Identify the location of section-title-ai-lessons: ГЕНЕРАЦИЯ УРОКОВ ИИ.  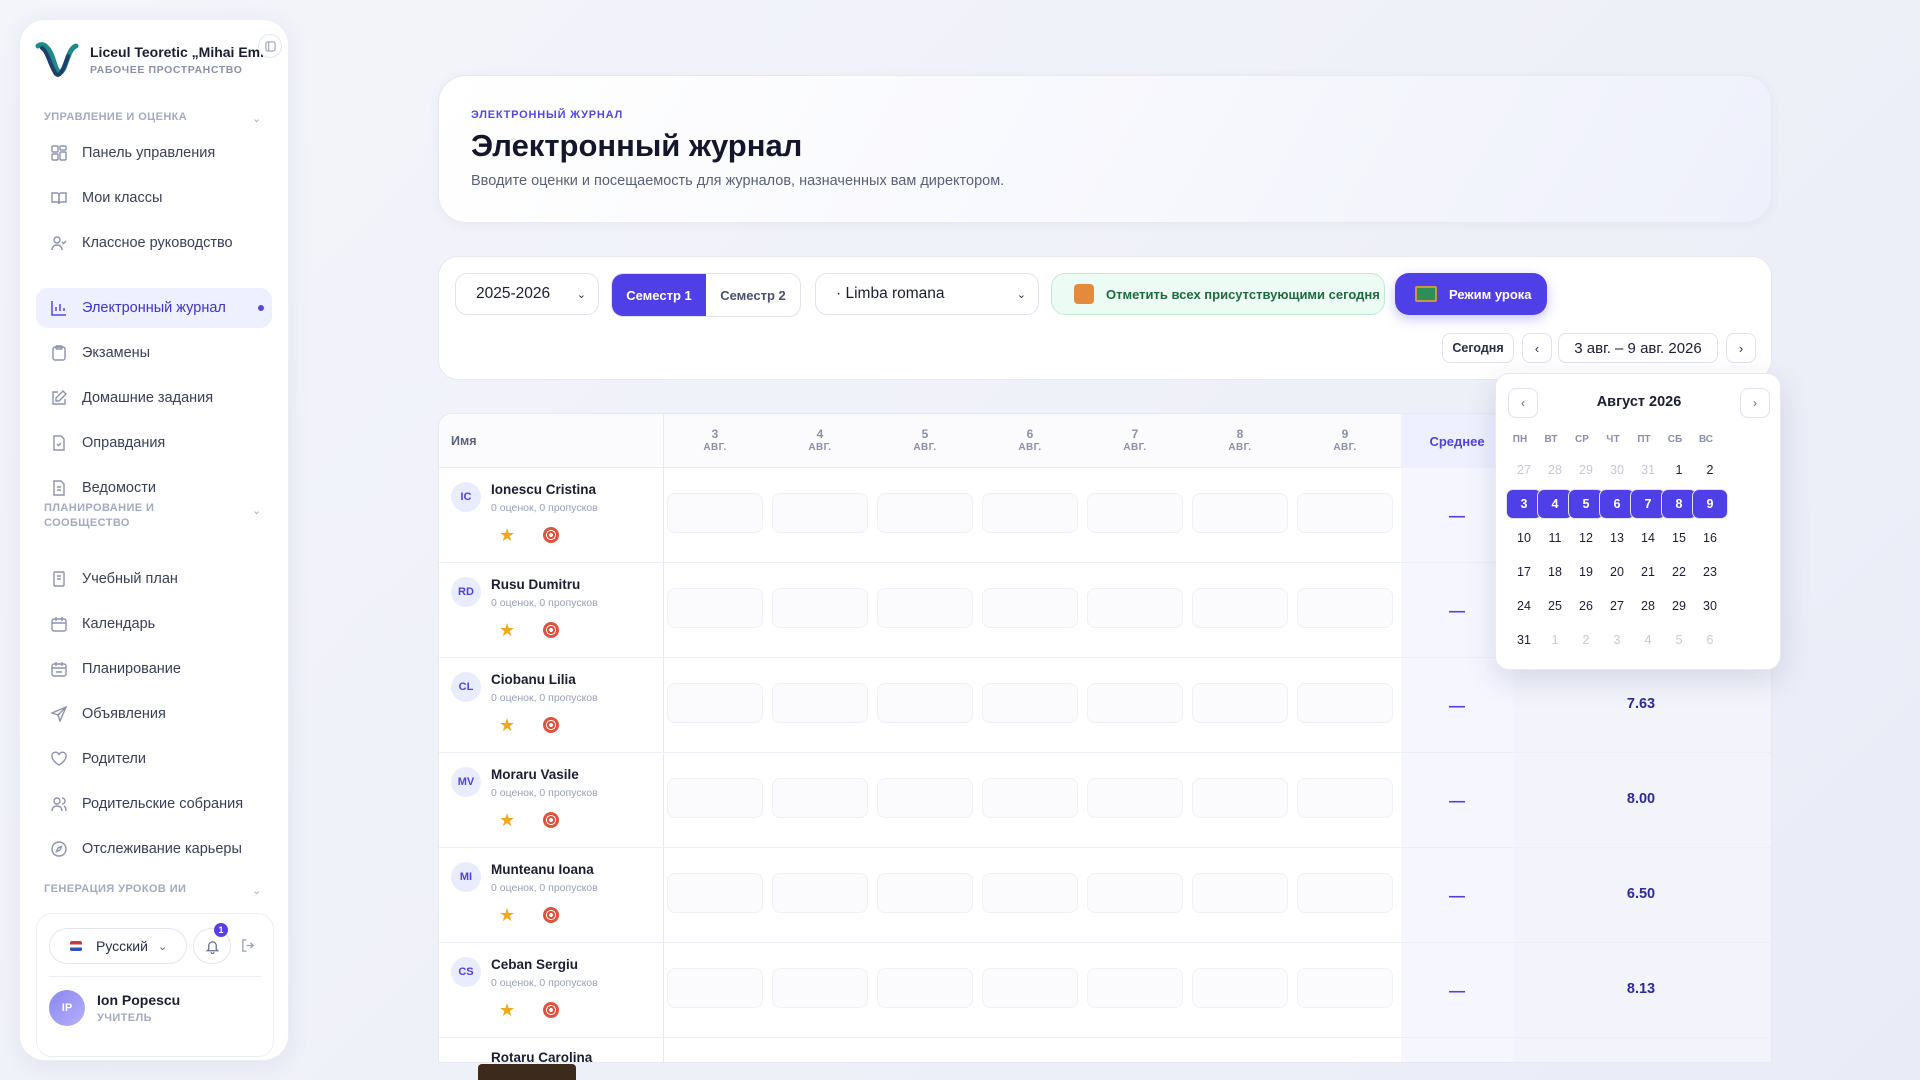
(139, 889).